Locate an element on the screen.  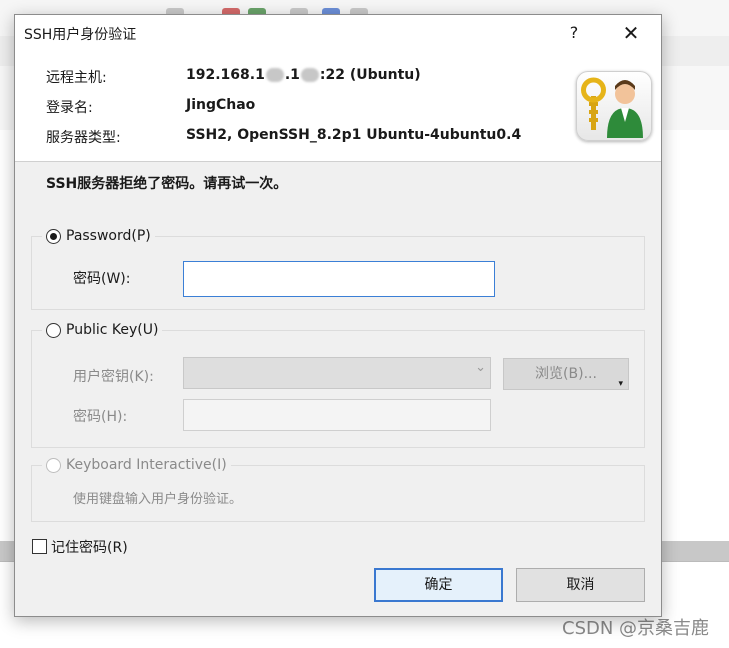
cancel-button-label: 取消 is located at coordinates (580, 585).